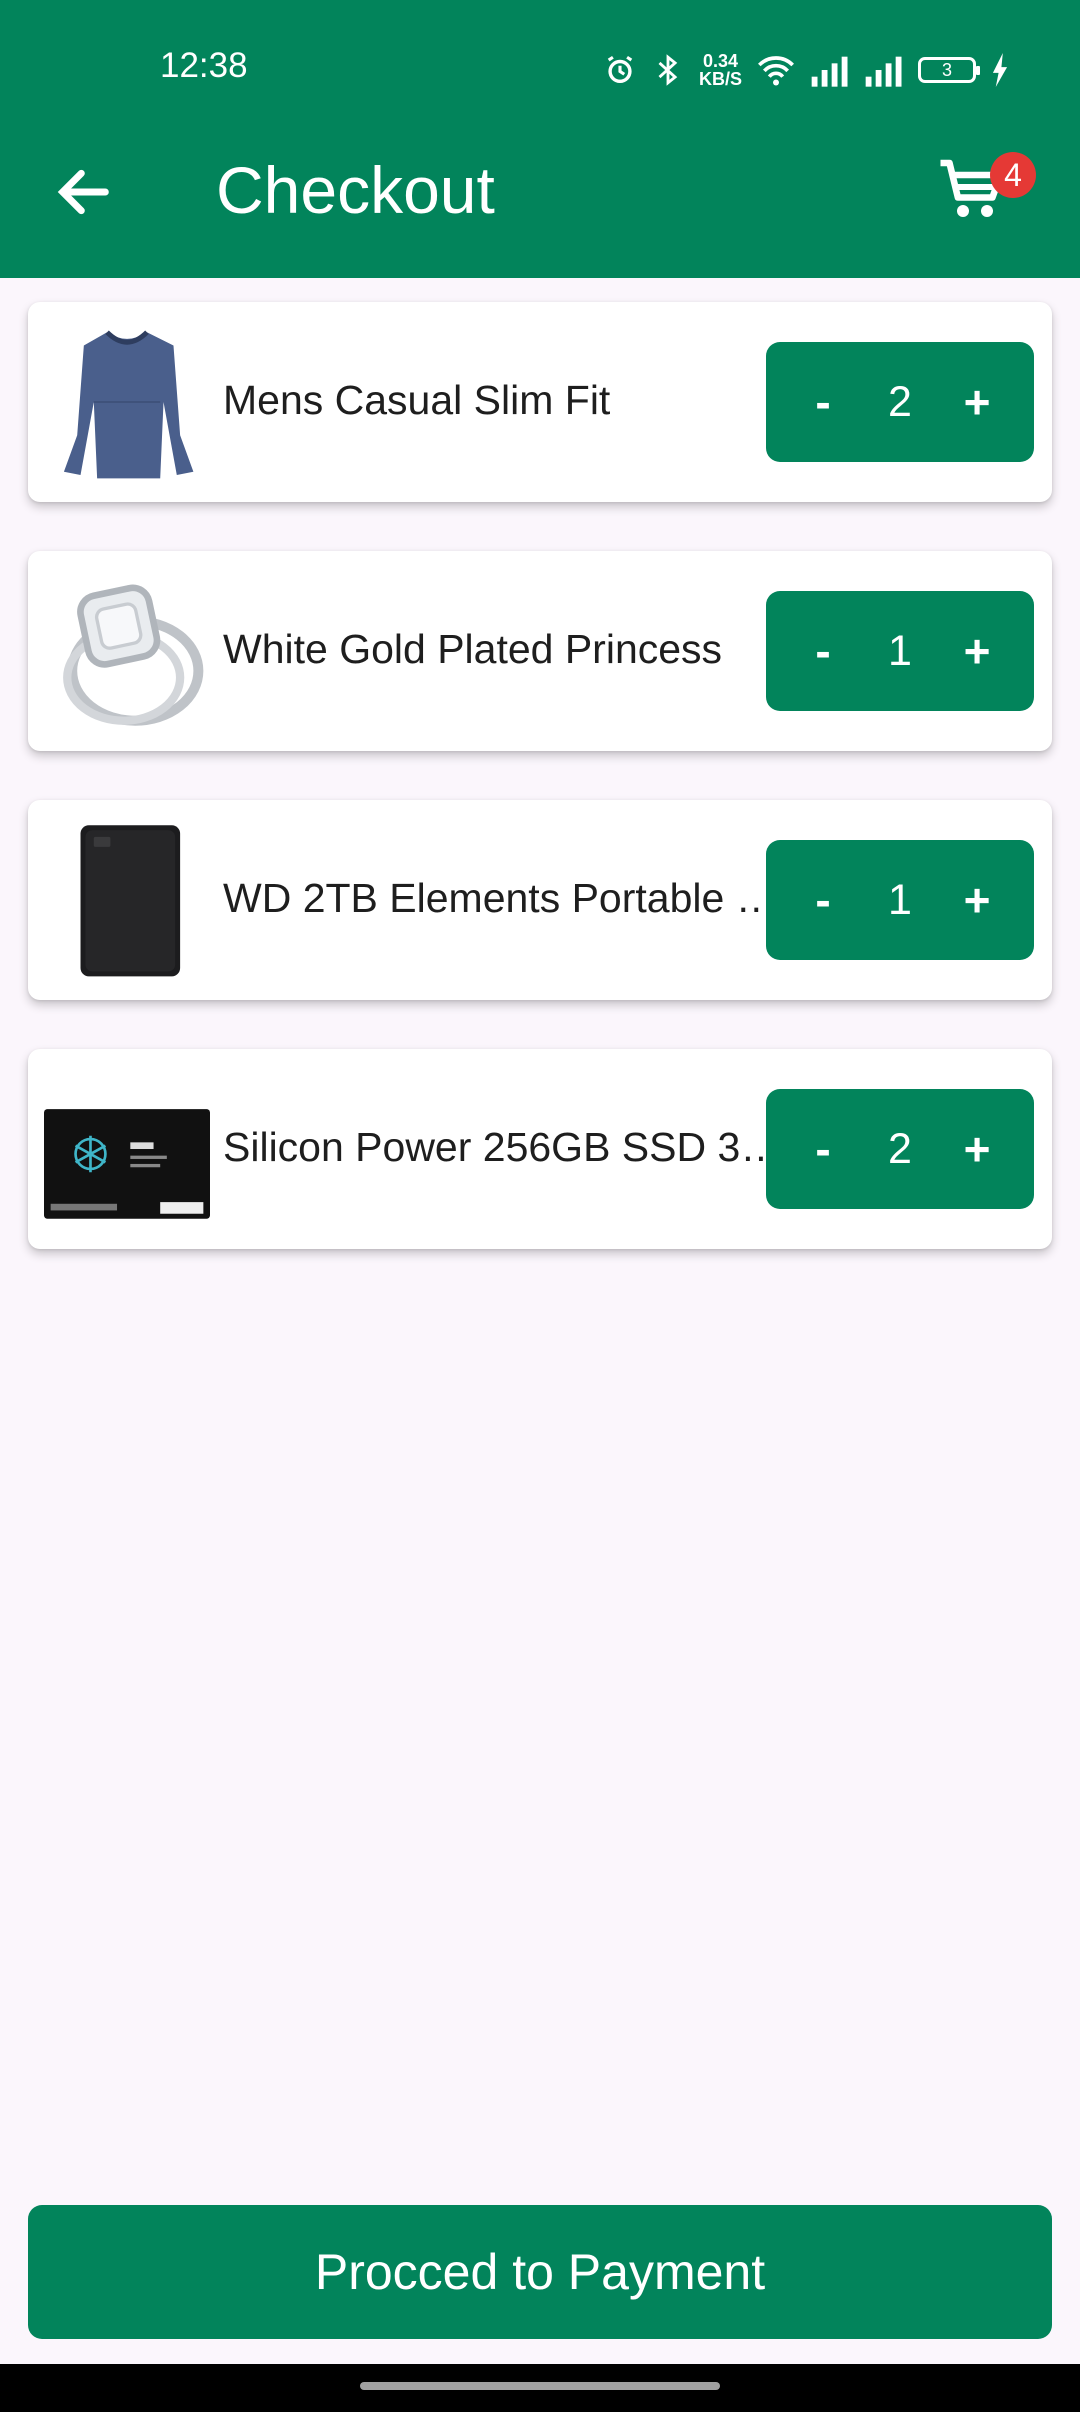 Image resolution: width=1080 pixels, height=2412 pixels. I want to click on back-arrow-icon, so click(84, 192).